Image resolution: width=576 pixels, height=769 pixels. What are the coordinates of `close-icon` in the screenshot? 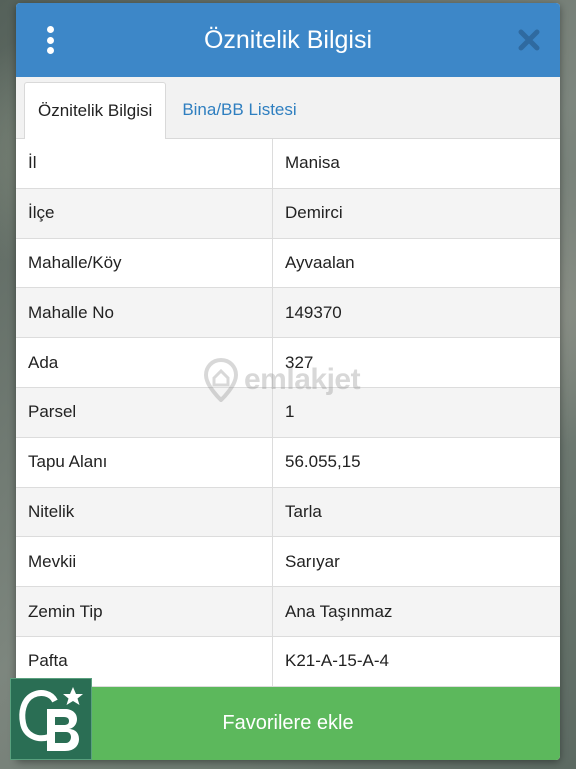 It's located at (529, 40).